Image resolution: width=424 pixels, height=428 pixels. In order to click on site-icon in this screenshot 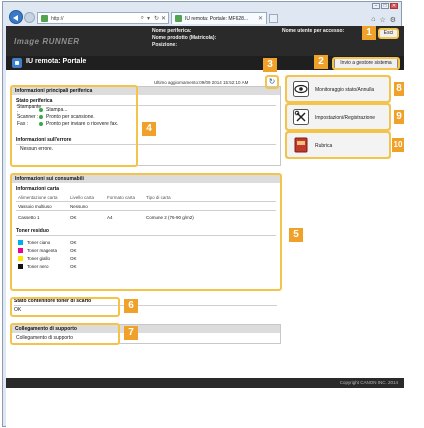, I will do `click(44, 18)`.